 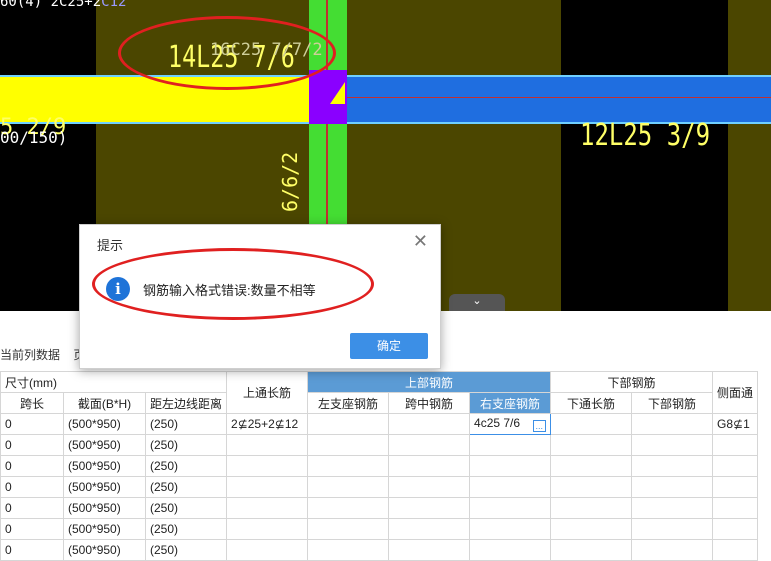 I want to click on cell-top-through: 2⊈25+2⊈12, so click(x=267, y=424).